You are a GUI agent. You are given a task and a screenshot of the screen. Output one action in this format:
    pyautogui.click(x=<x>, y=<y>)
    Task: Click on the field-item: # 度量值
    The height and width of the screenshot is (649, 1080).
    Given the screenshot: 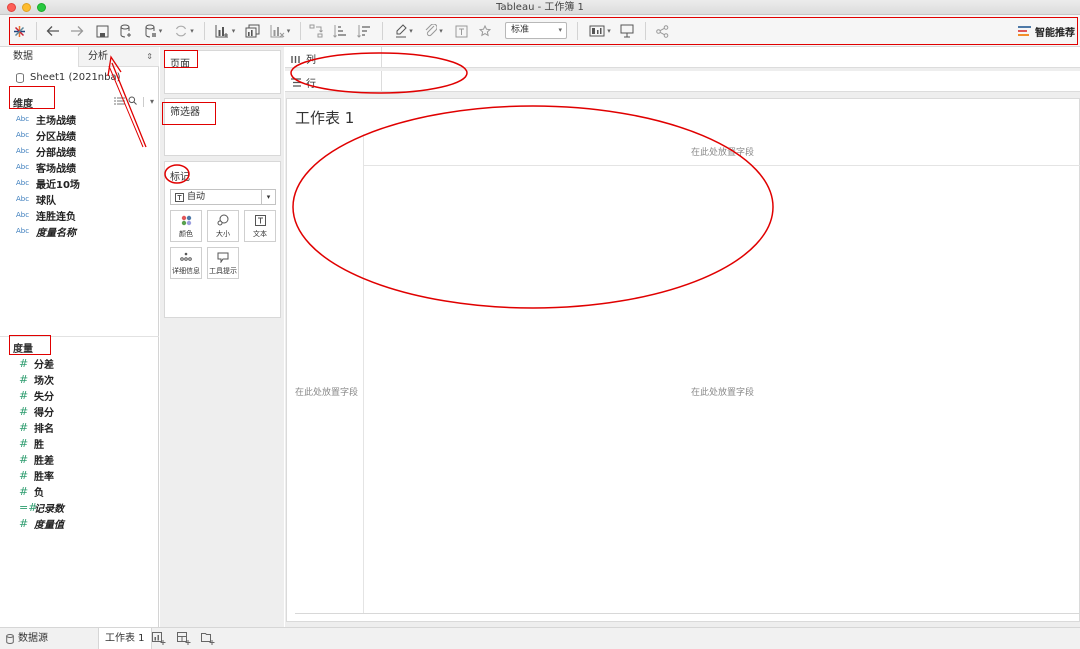 What is the action you would take?
    pyautogui.click(x=79, y=523)
    